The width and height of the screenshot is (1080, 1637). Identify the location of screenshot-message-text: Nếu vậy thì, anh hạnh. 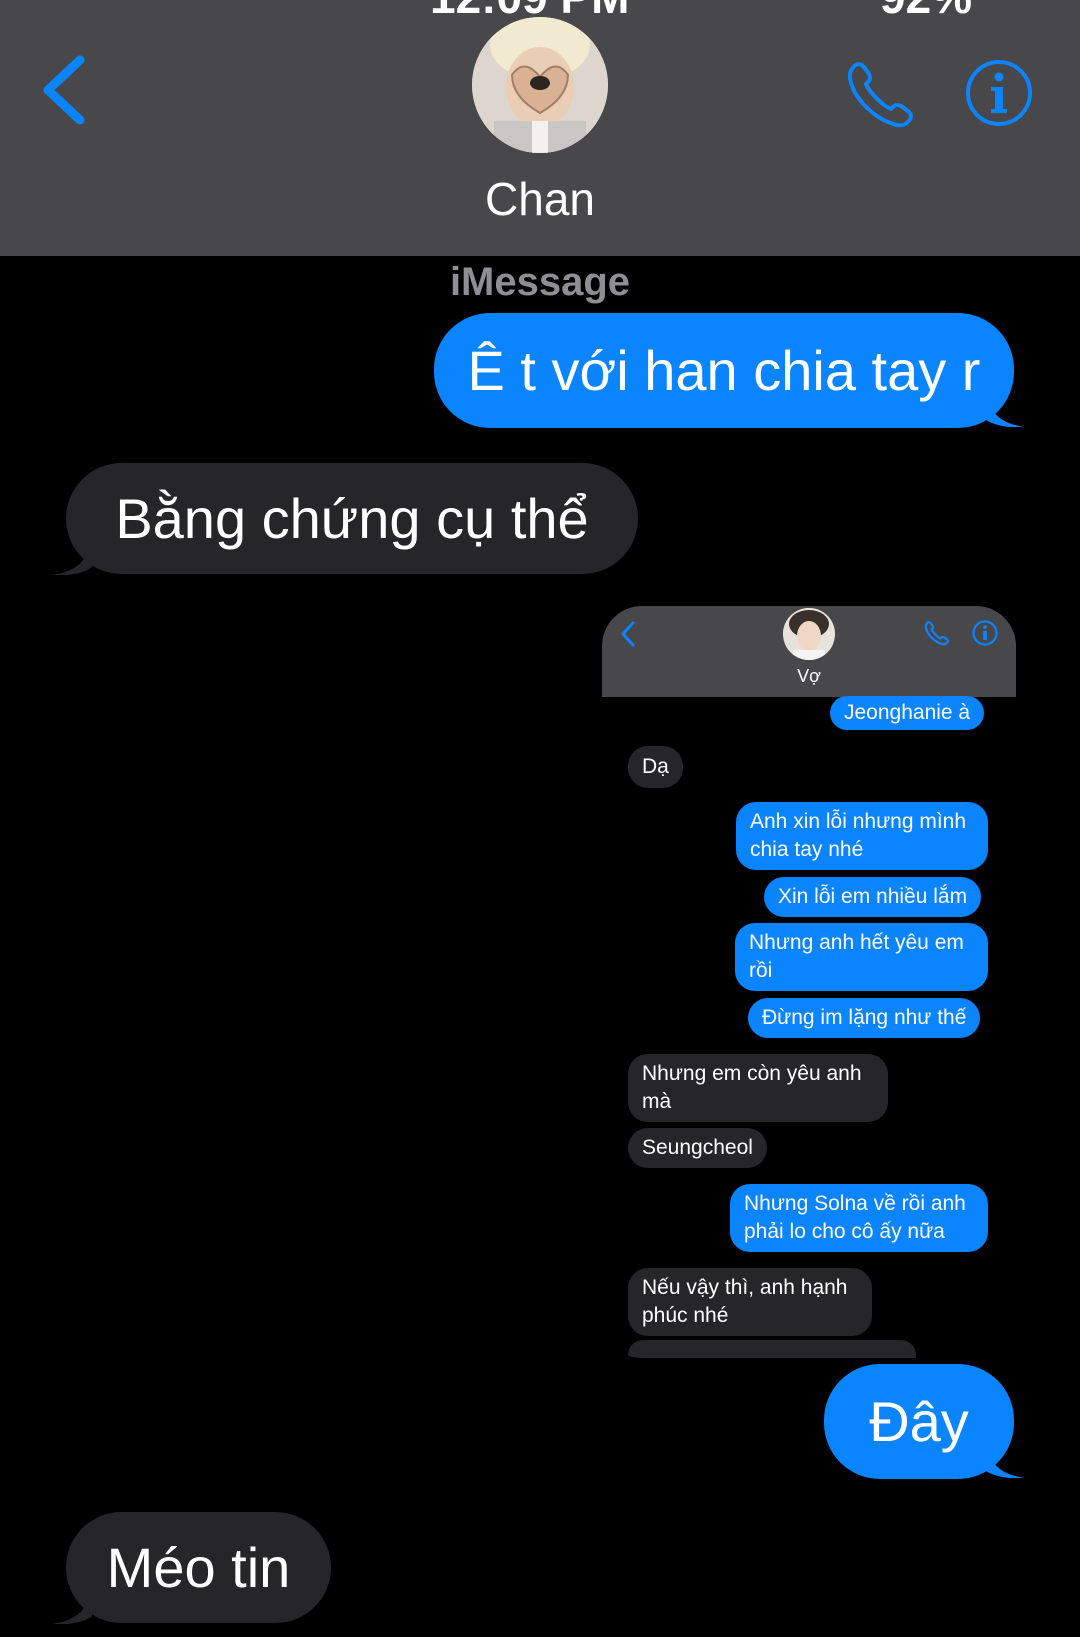
(745, 1287).